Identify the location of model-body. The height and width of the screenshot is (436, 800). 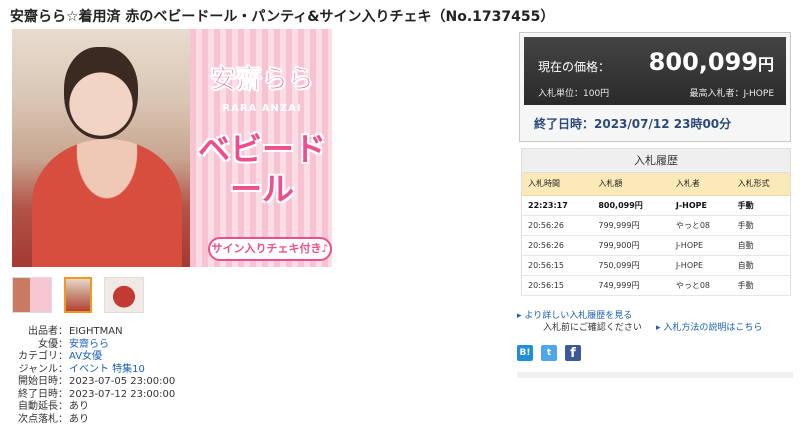
(107, 203).